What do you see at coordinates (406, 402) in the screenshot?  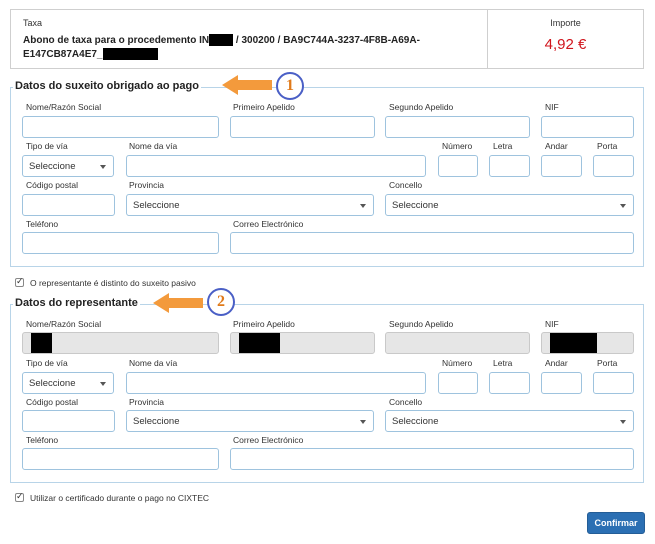 I see `rep-council-label: Concello` at bounding box center [406, 402].